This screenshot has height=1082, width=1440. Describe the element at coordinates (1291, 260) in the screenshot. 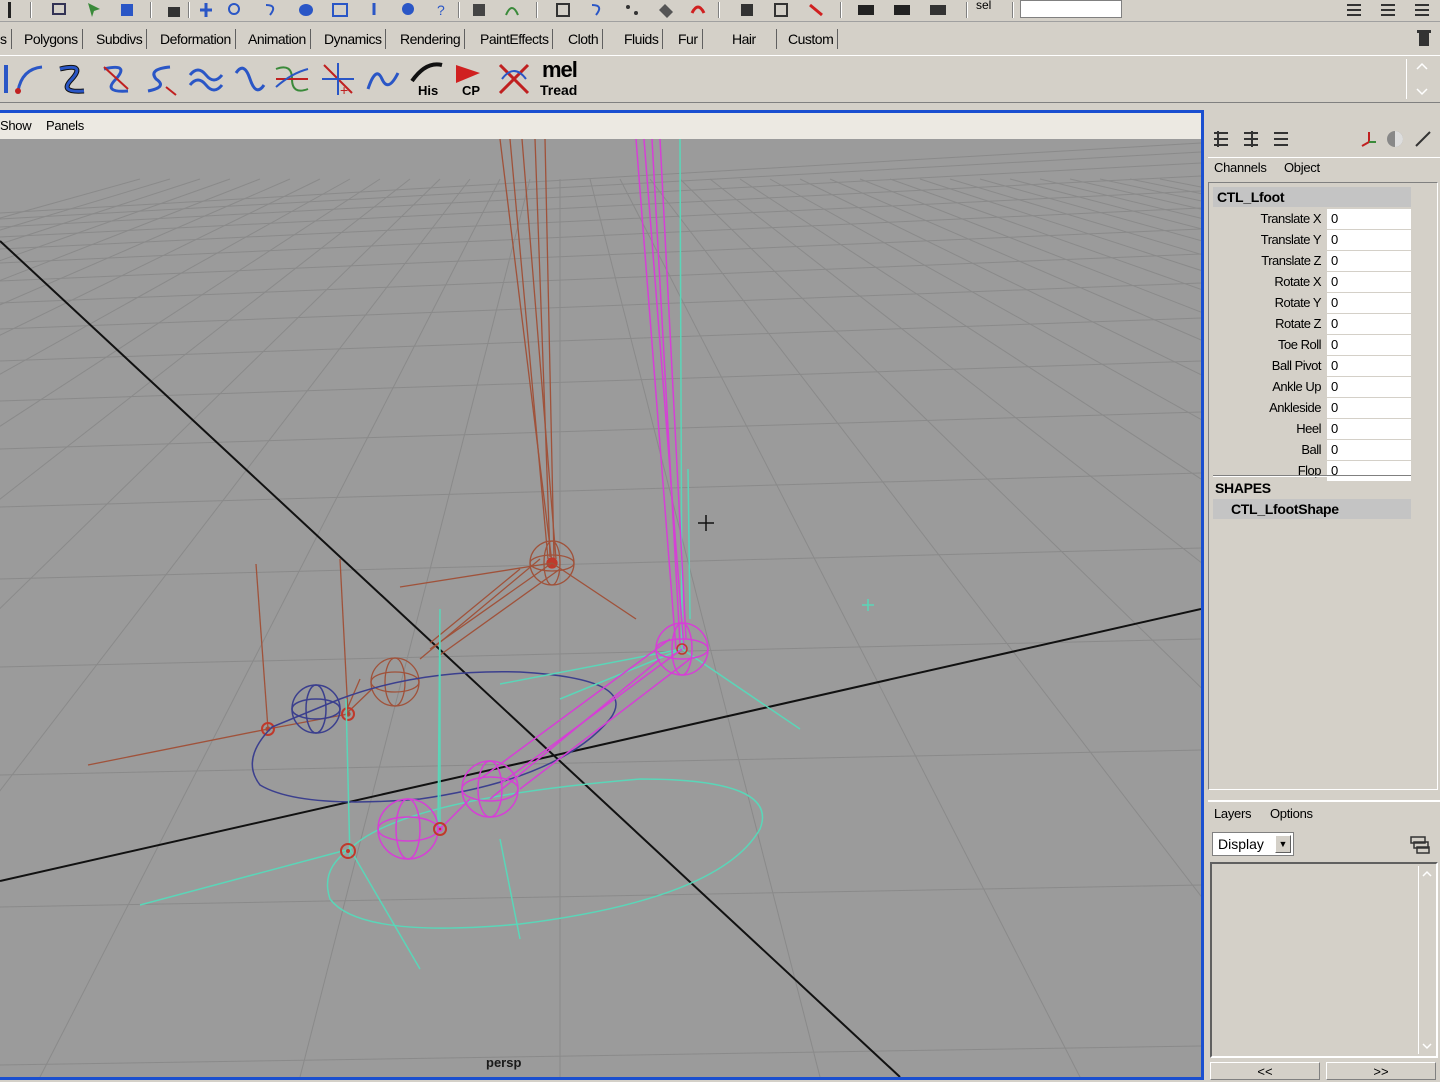

I see `channel-name: Translate Z` at that location.